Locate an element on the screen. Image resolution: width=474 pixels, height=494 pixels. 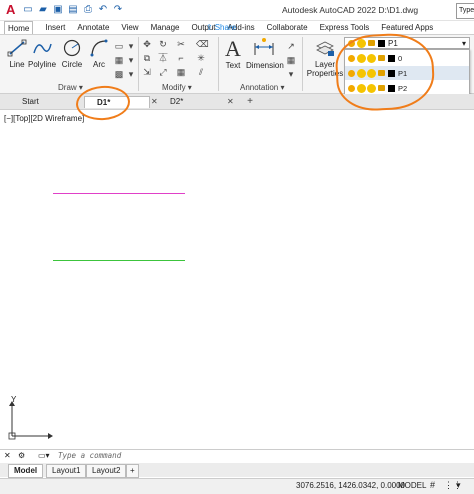
viewport-controls: [−][Top][2D Wireframe] is located at coordinates (44, 118).